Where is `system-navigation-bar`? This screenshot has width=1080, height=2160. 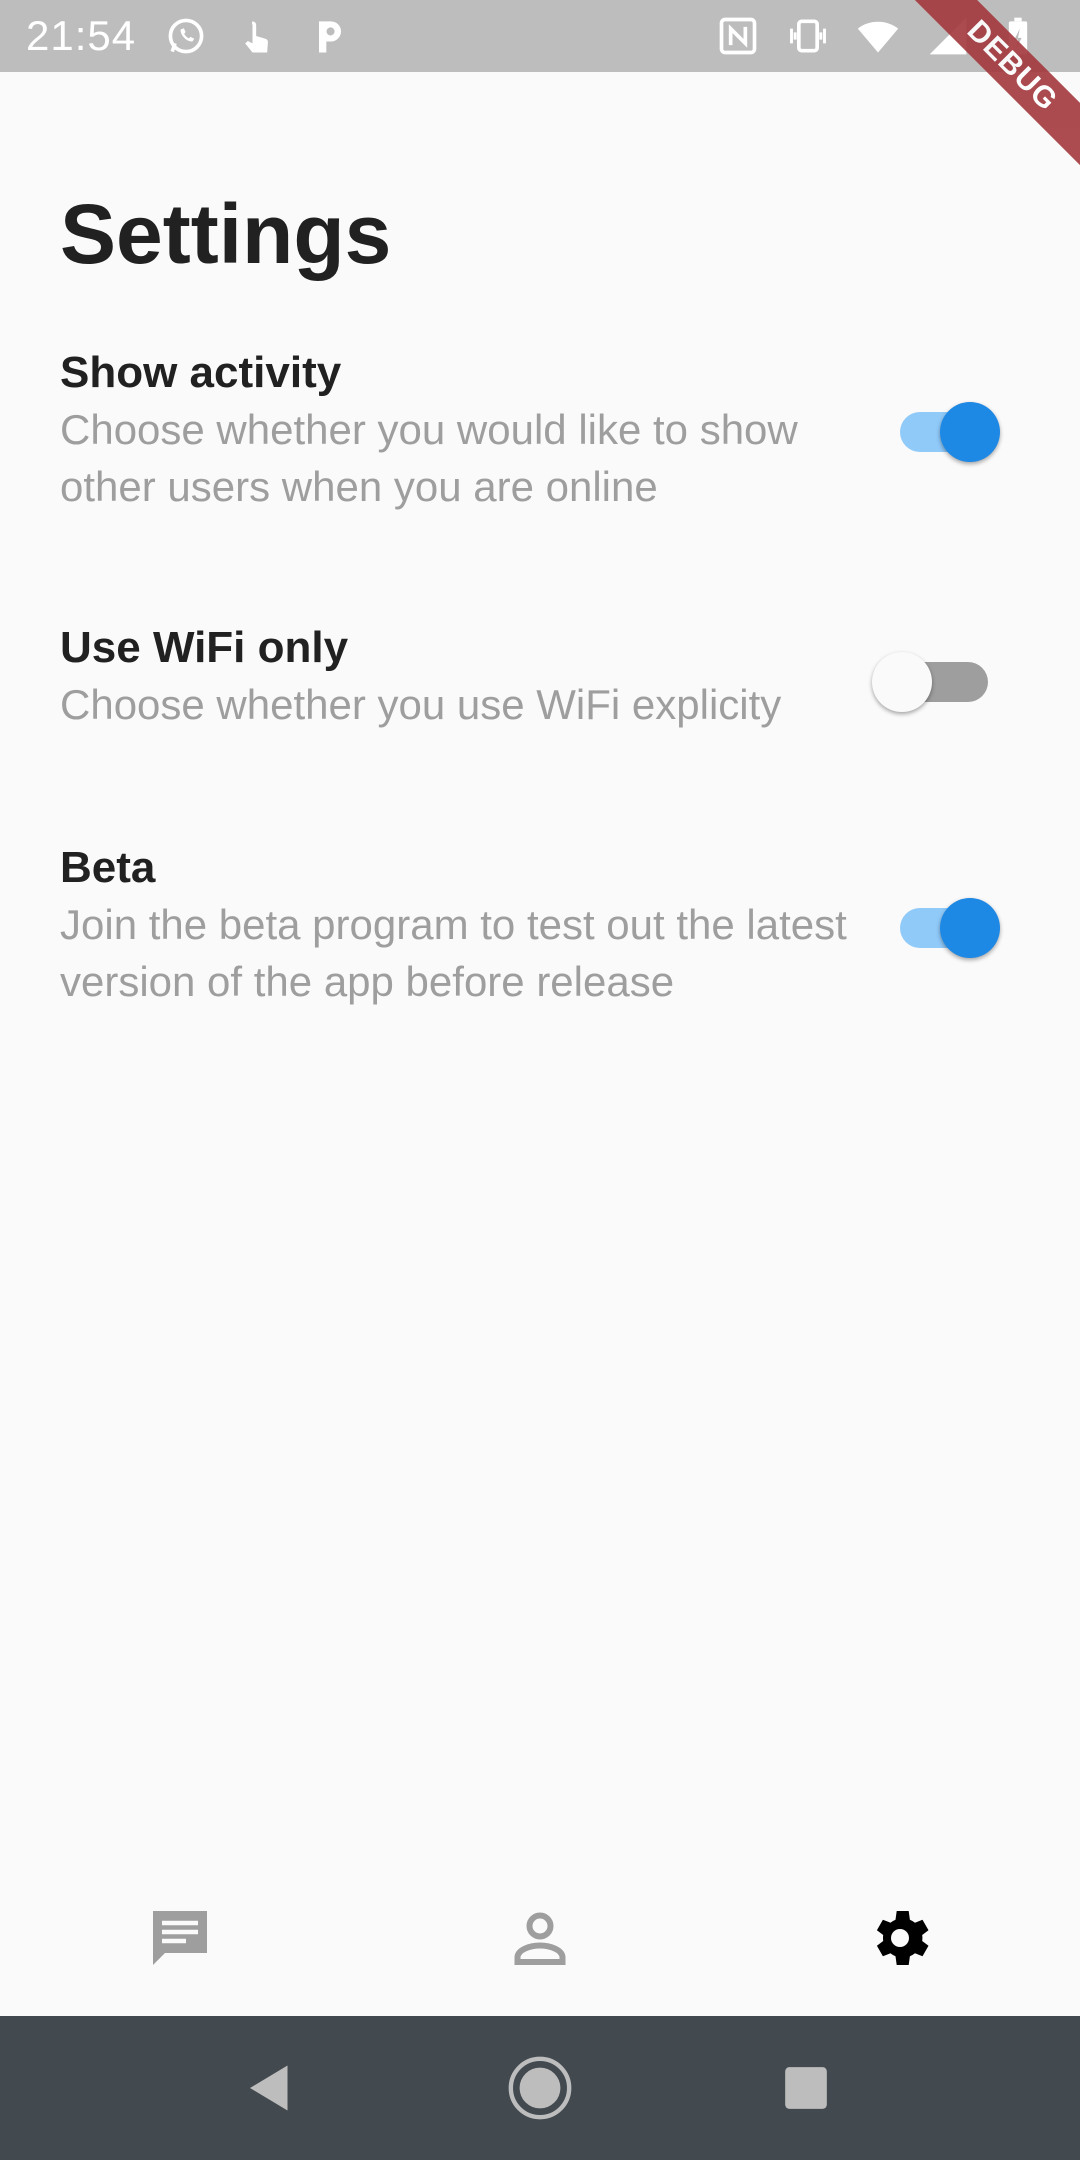
system-navigation-bar is located at coordinates (540, 2088).